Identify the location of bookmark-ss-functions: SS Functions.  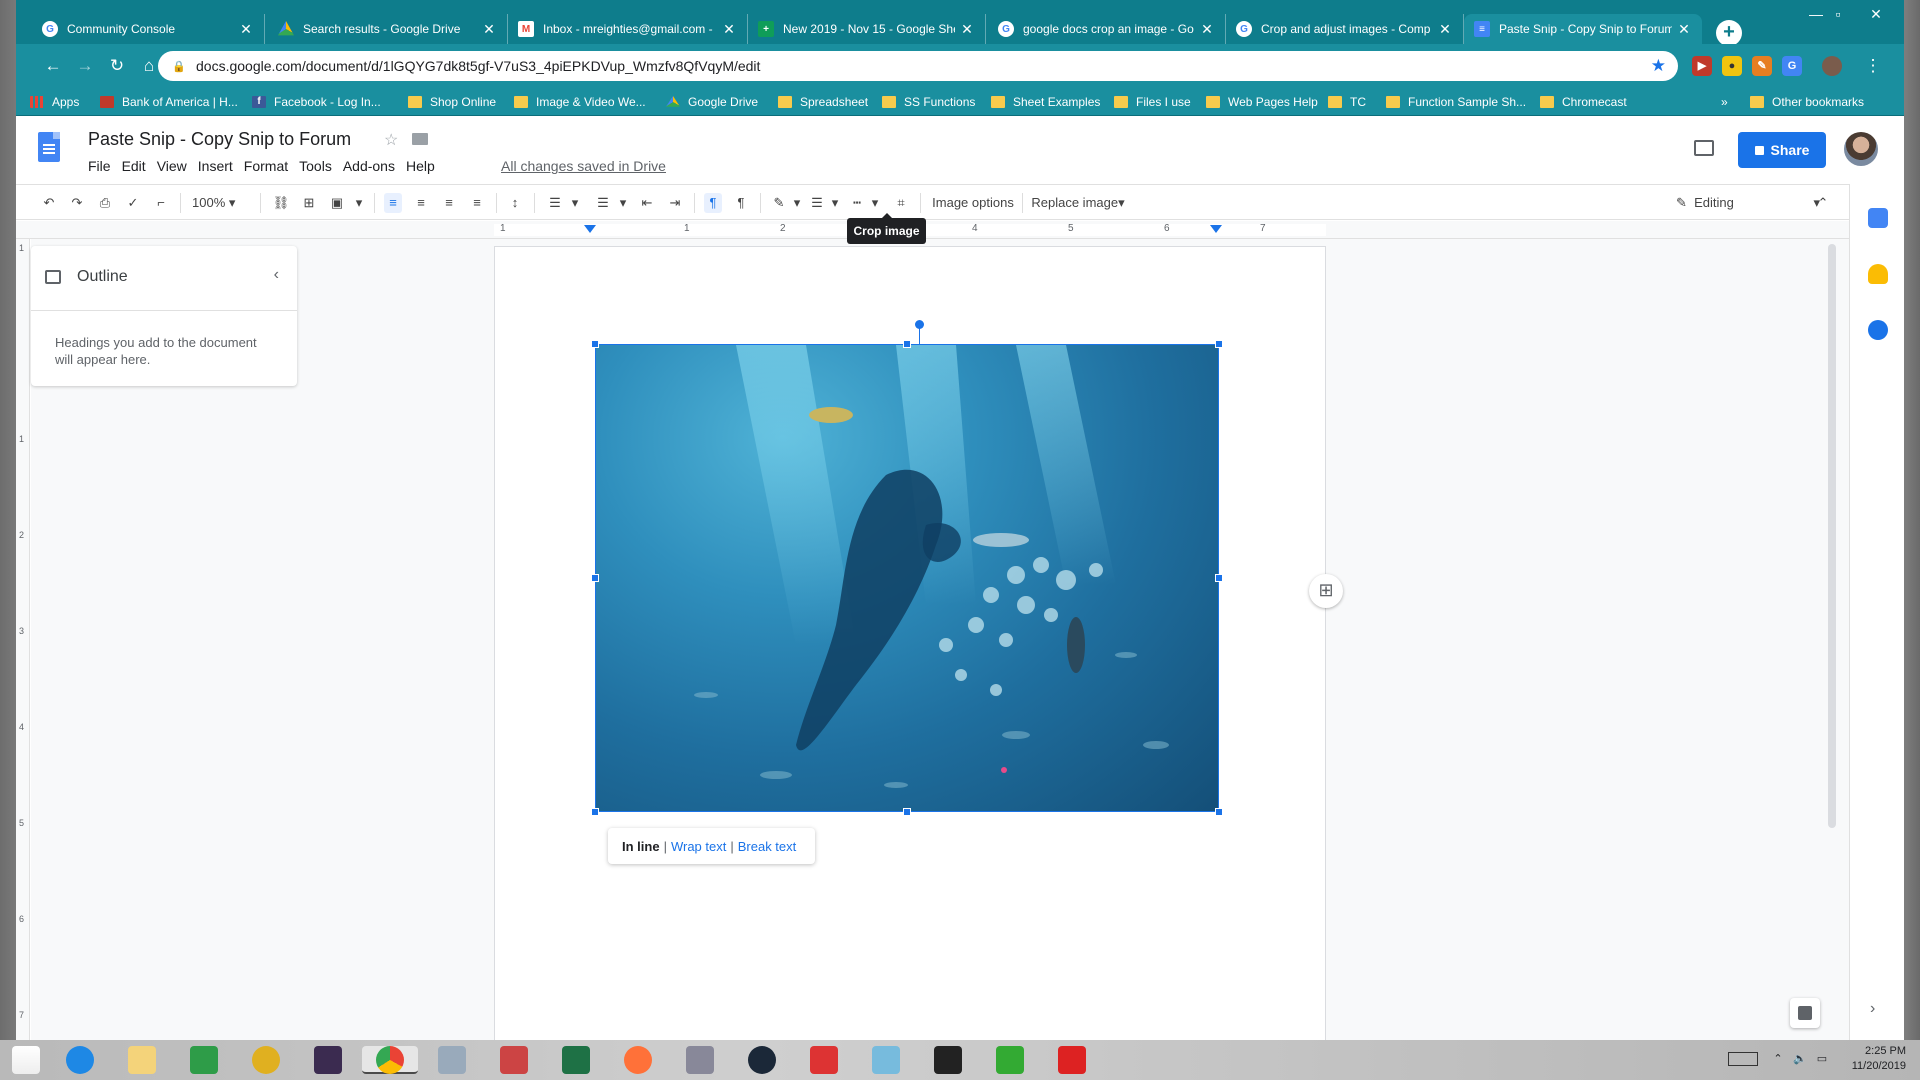
(928, 102).